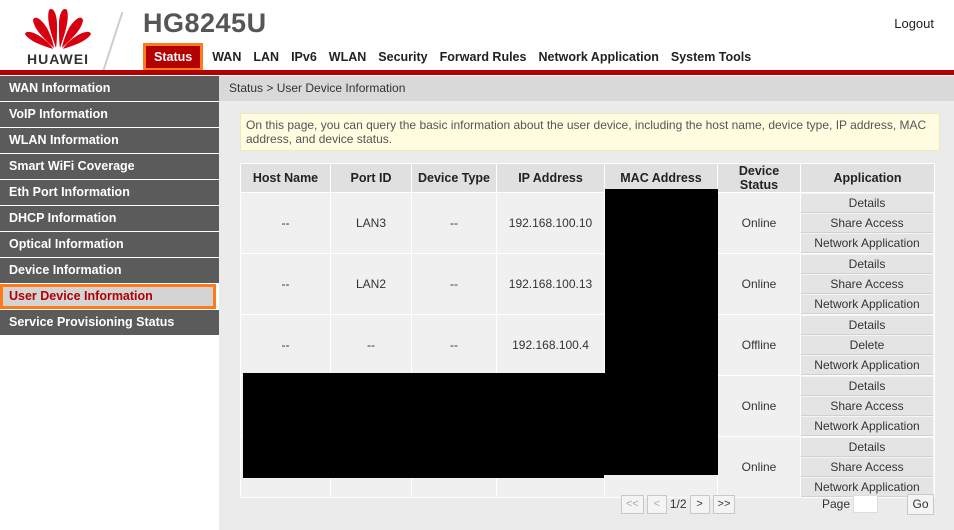 Image resolution: width=954 pixels, height=530 pixels. Describe the element at coordinates (920, 504) in the screenshot. I see `go-button: Go` at that location.